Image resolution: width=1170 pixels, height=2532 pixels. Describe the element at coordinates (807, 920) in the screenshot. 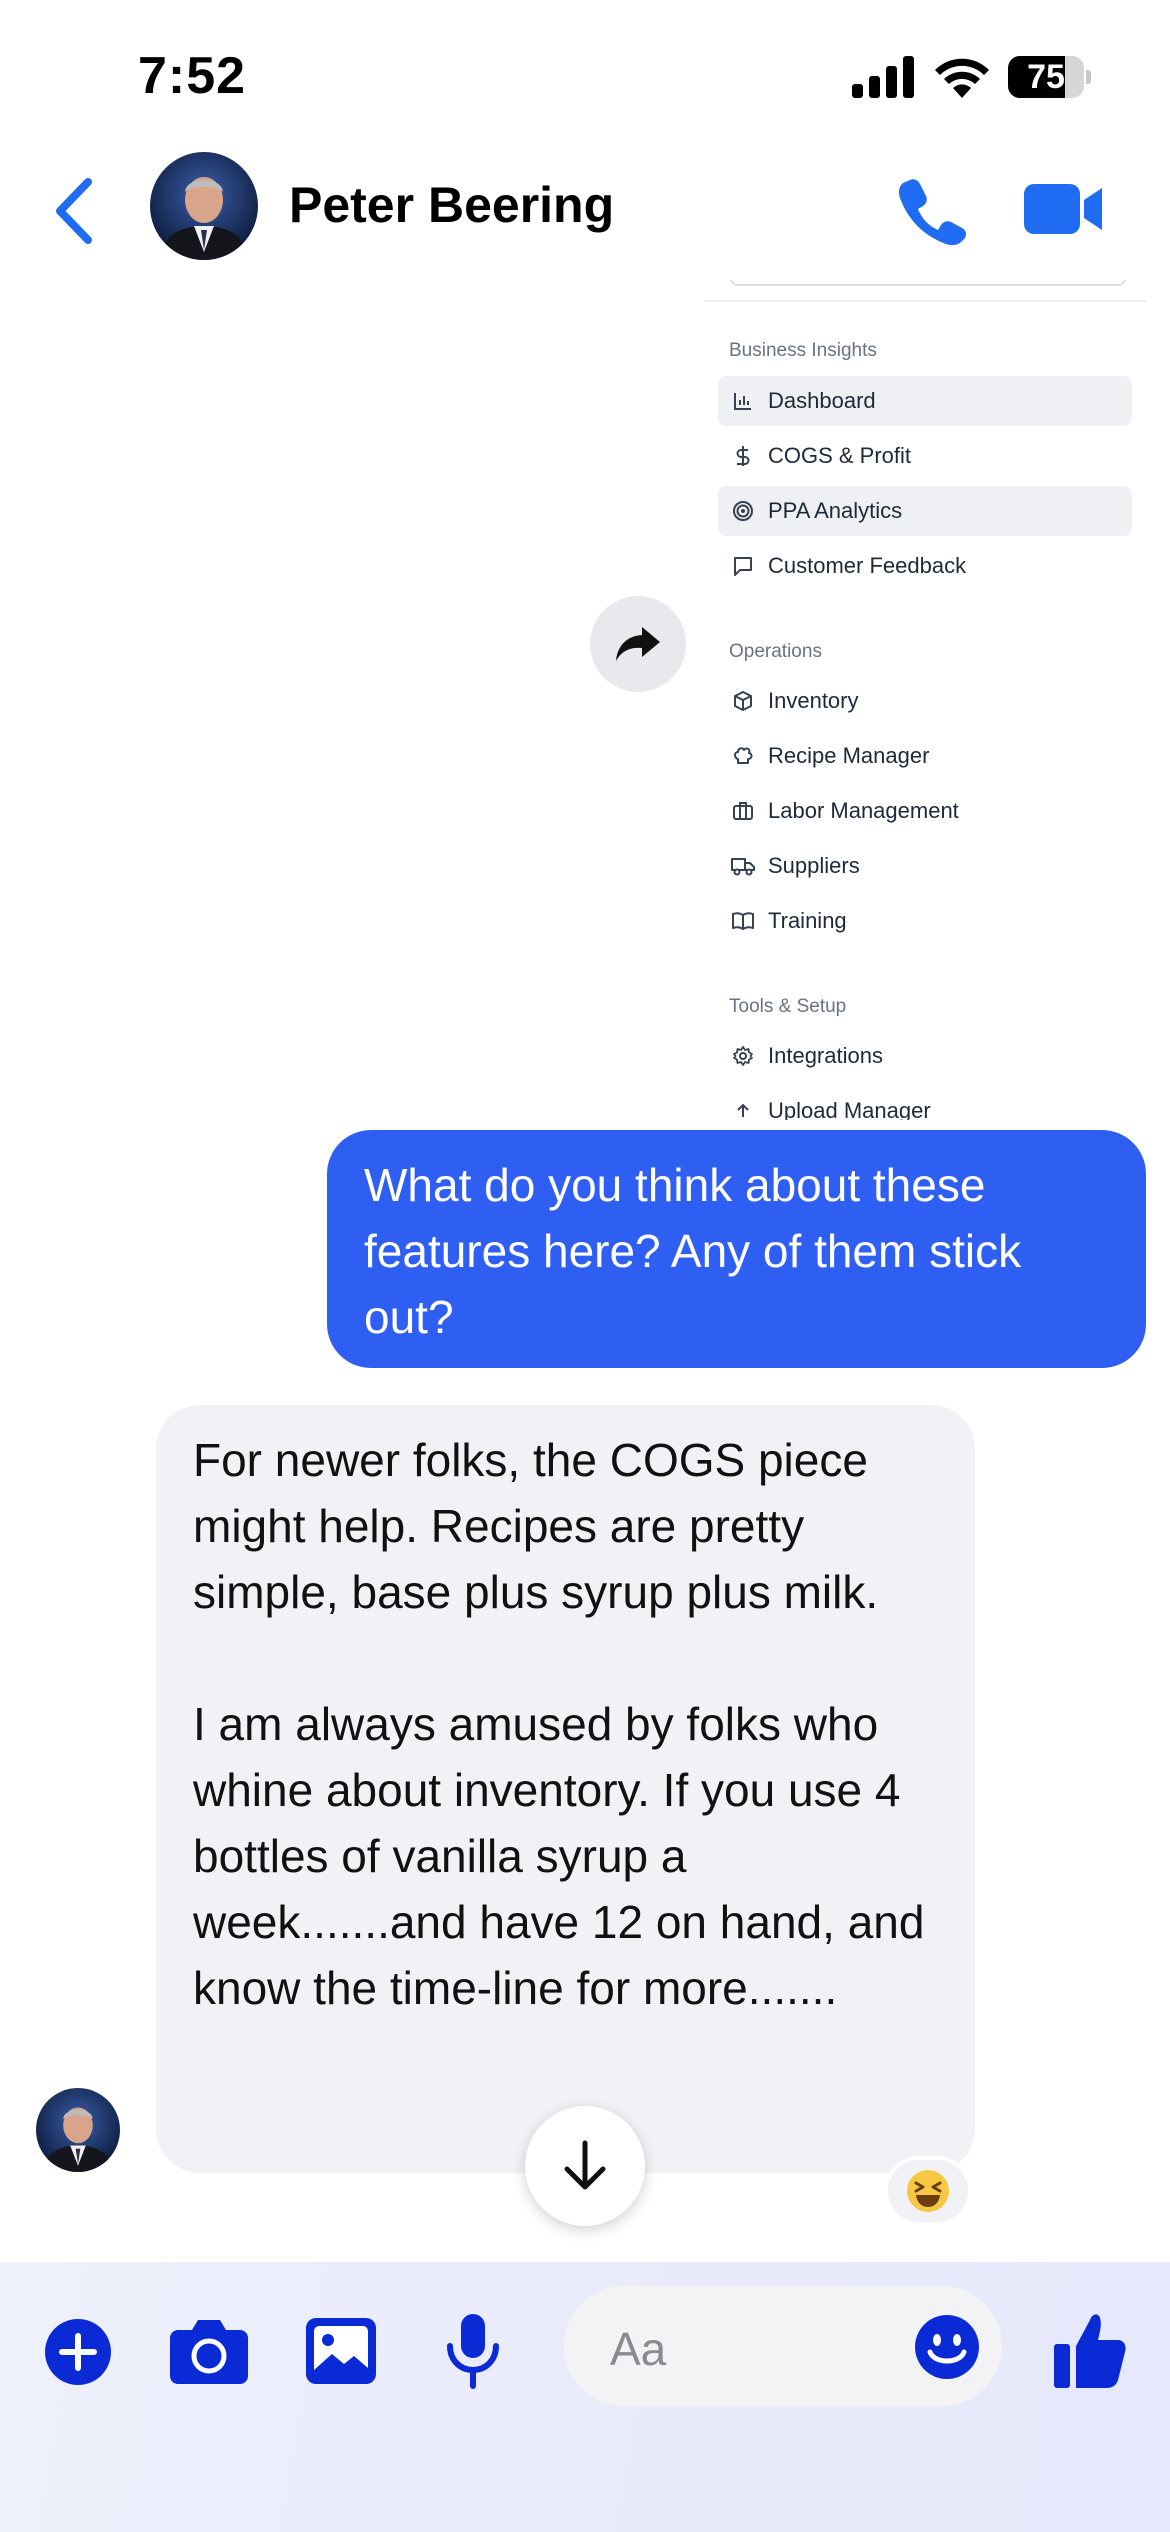

I see `sidebar-item-label: Training` at that location.